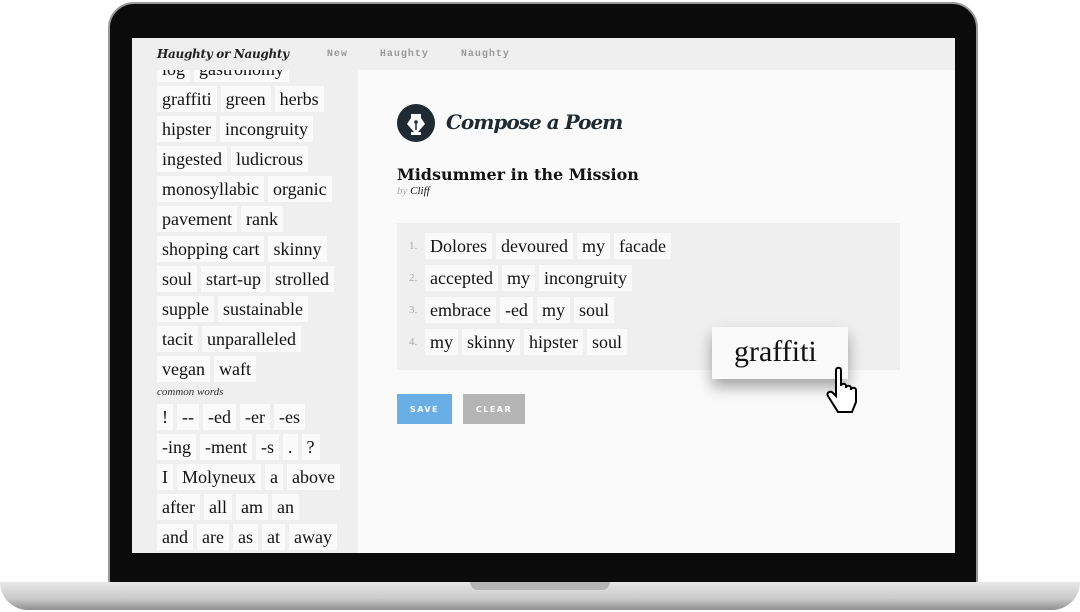 This screenshot has height=612, width=1080. I want to click on word-row: ! -- -ed -er -es, so click(248, 417).